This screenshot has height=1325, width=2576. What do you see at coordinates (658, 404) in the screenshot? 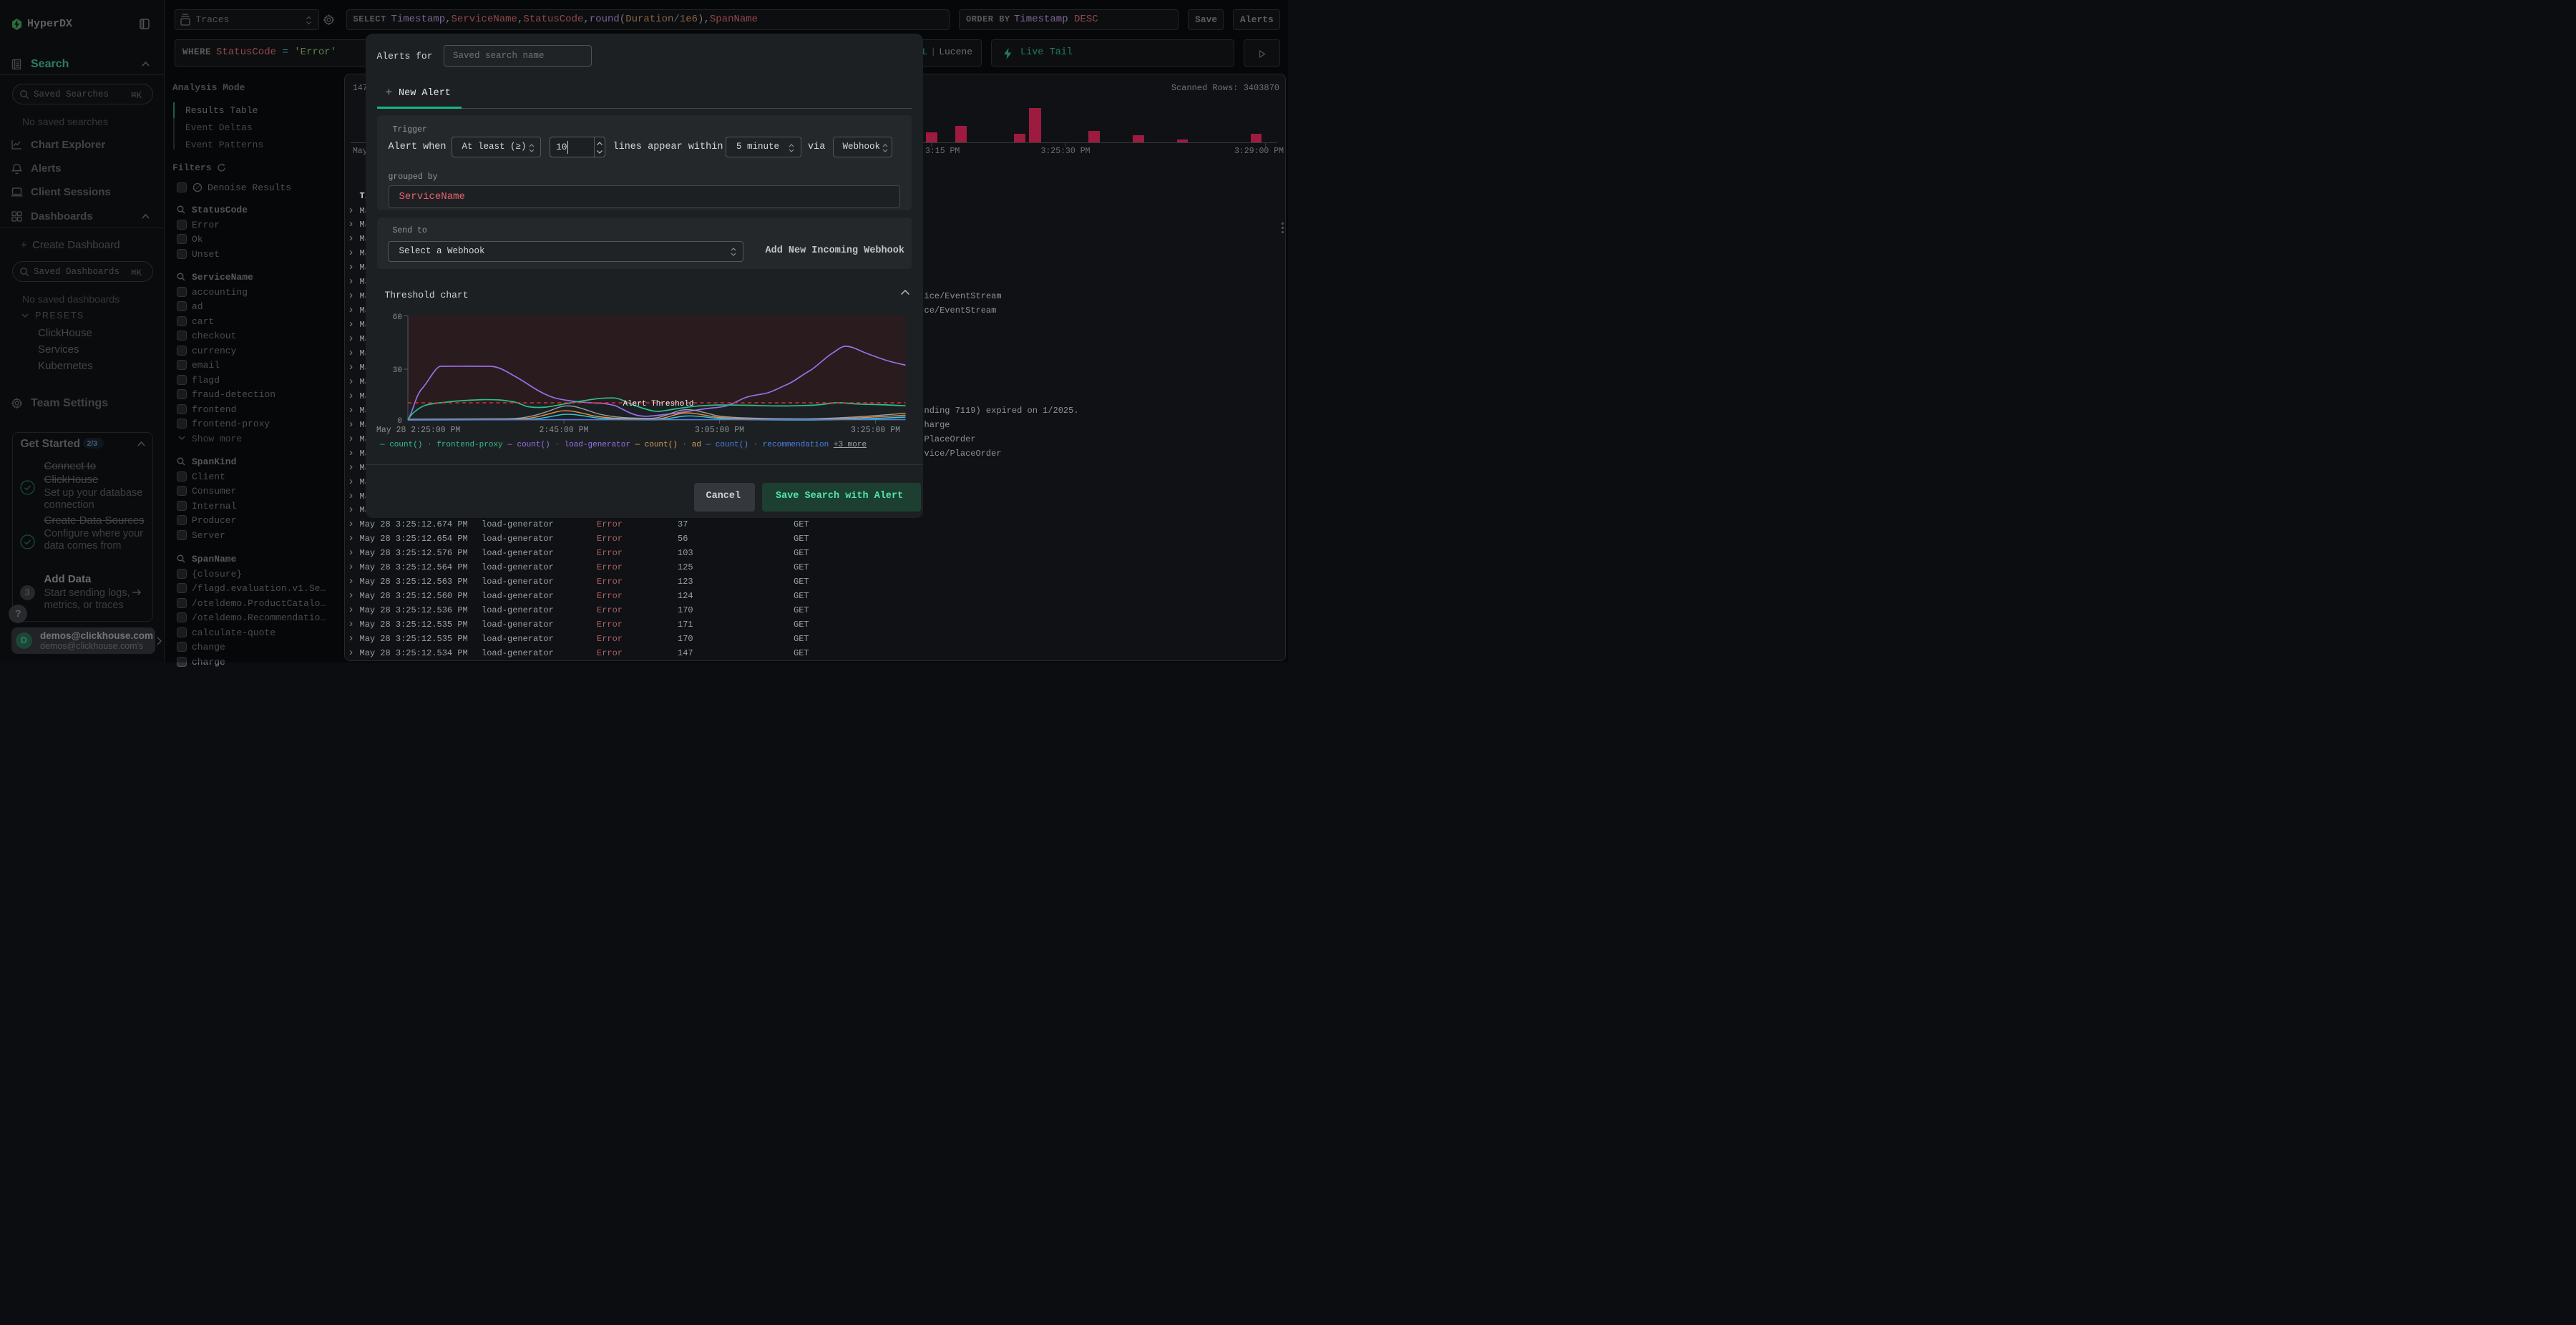
I see `svg-text: Alert Threshold` at bounding box center [658, 404].